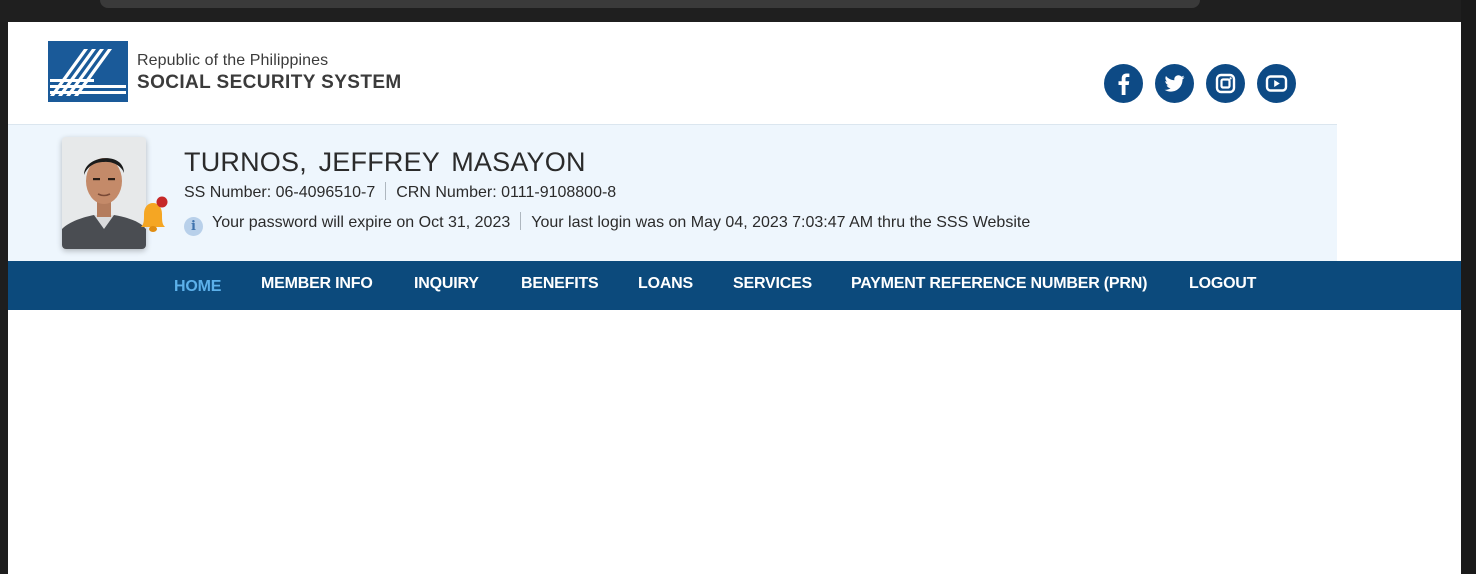 The height and width of the screenshot is (574, 1476). I want to click on twitter-icon, so click(1174, 83).